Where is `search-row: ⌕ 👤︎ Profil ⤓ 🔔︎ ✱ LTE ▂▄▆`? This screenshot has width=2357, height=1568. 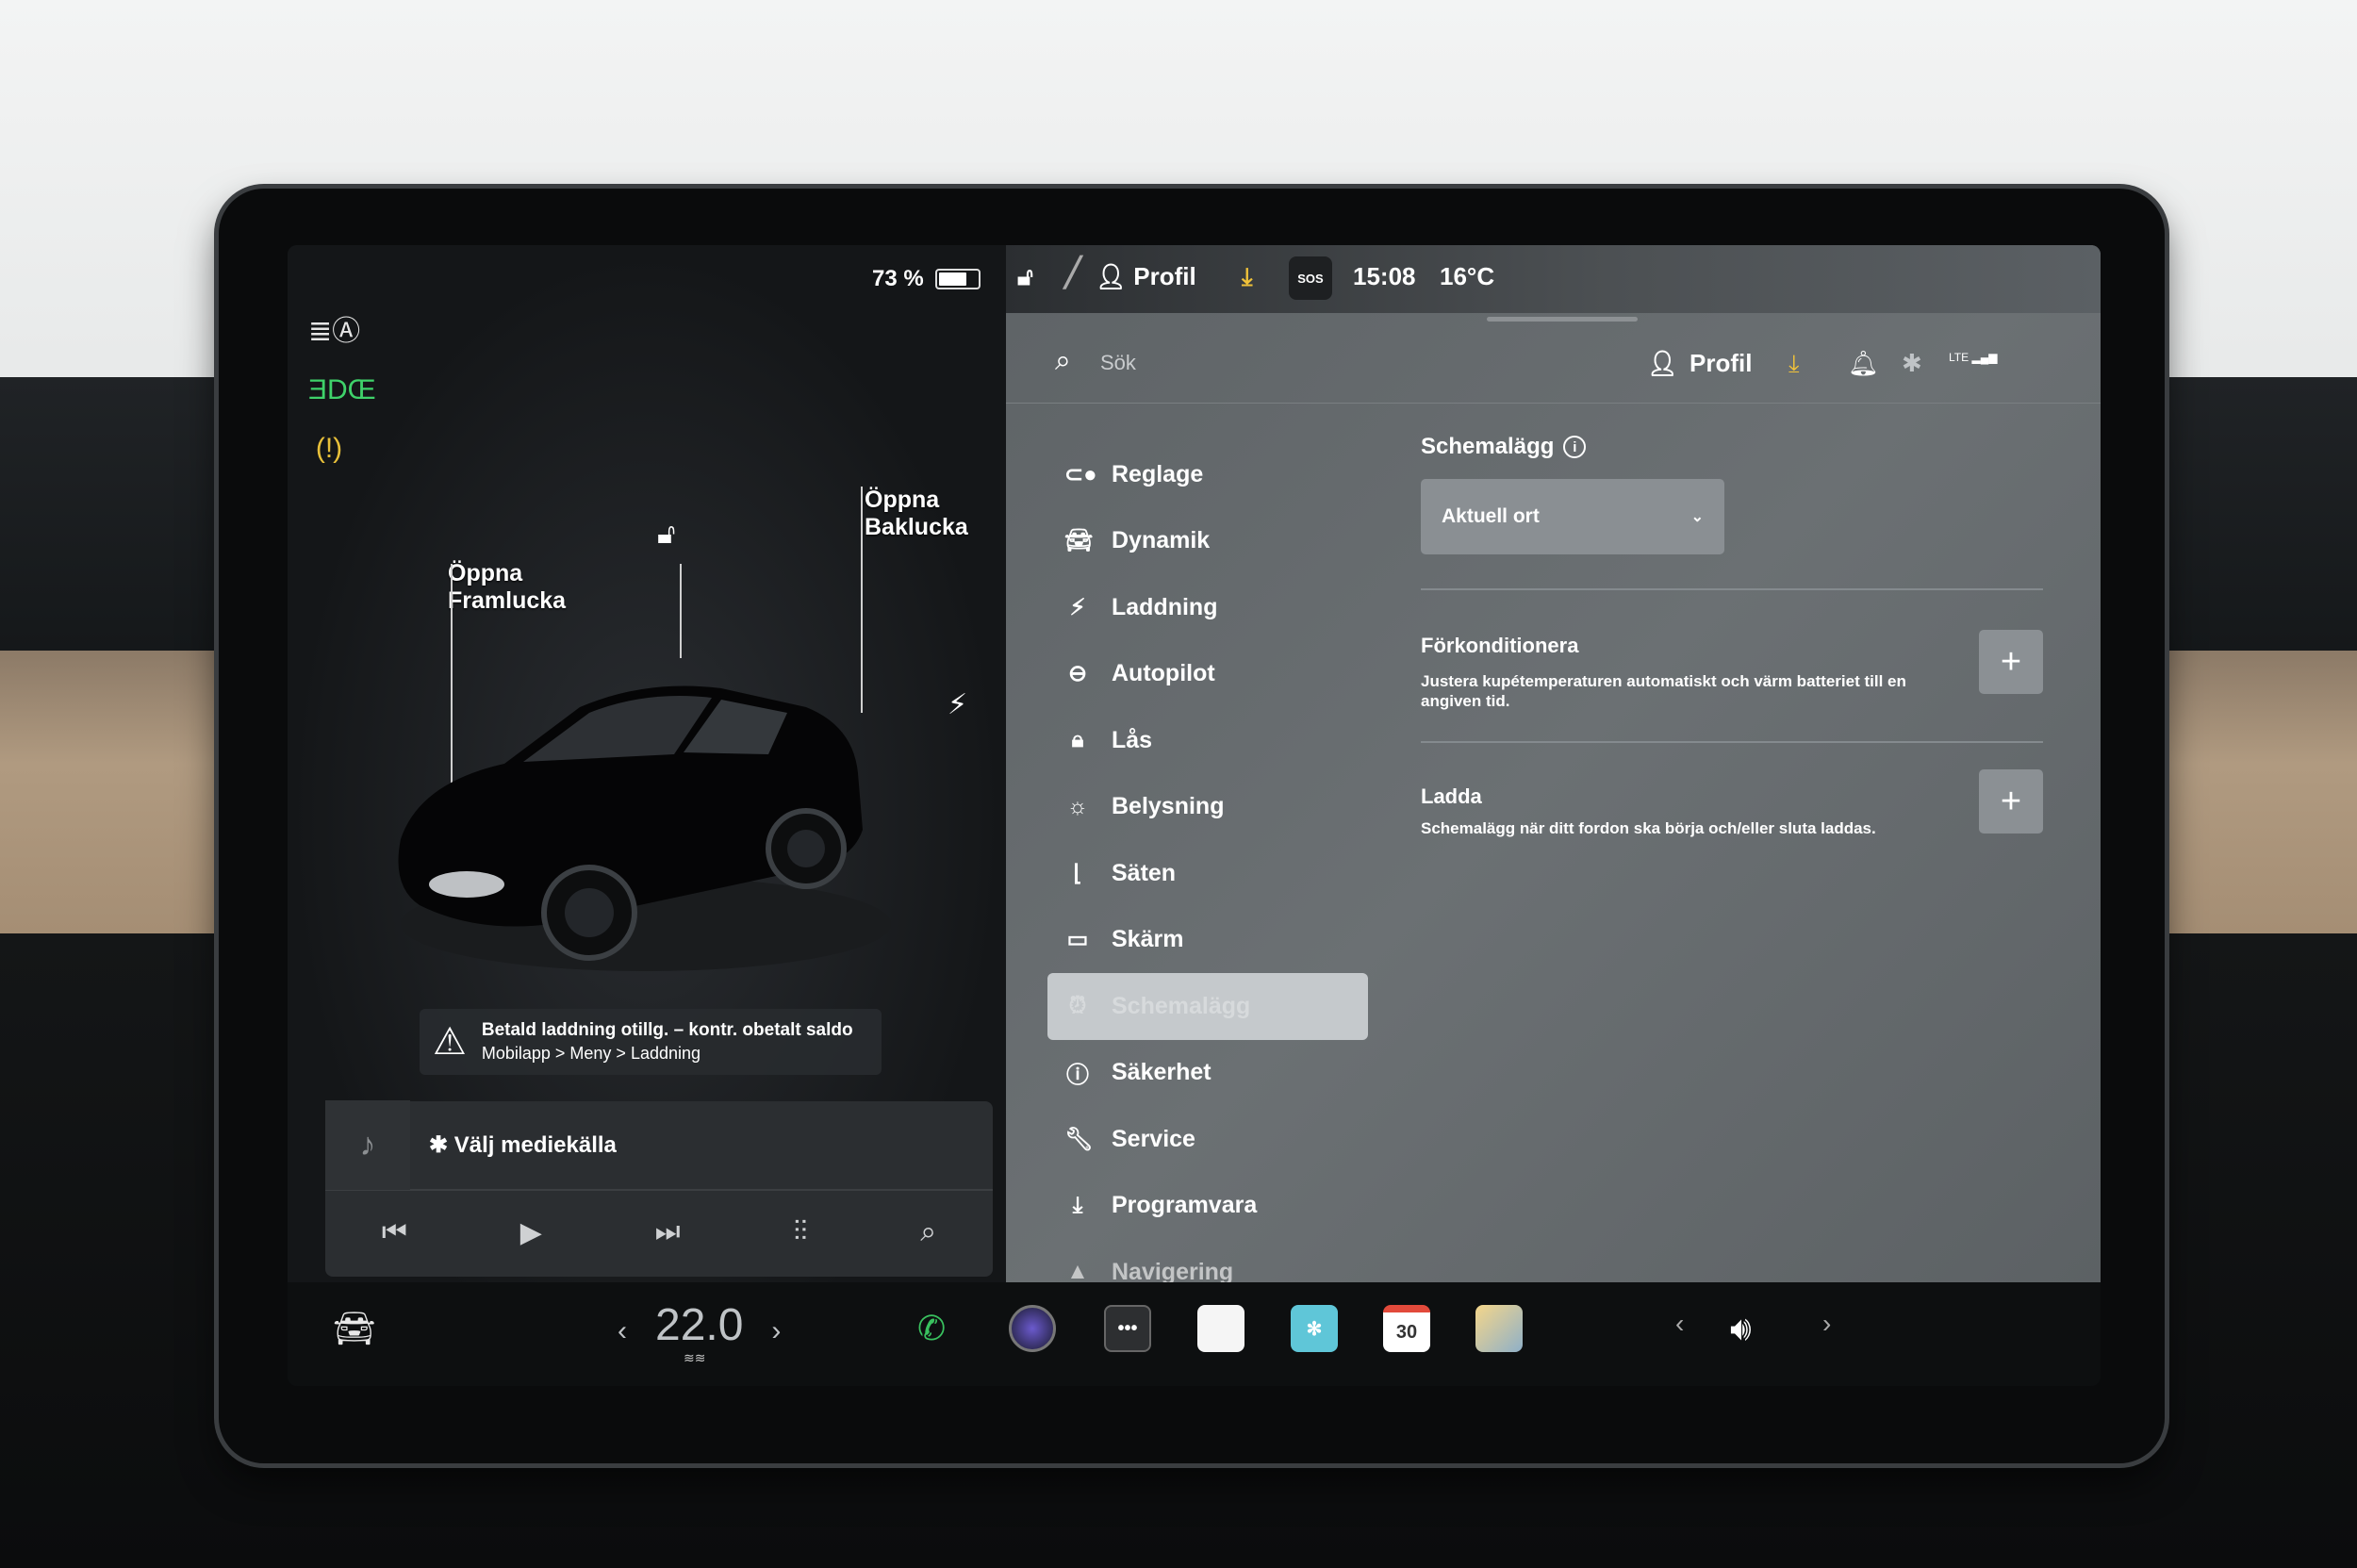 search-row: ⌕ 👤︎ Profil ⤓ 🔔︎ ✱ LTE ▂▄▆ is located at coordinates (1553, 364).